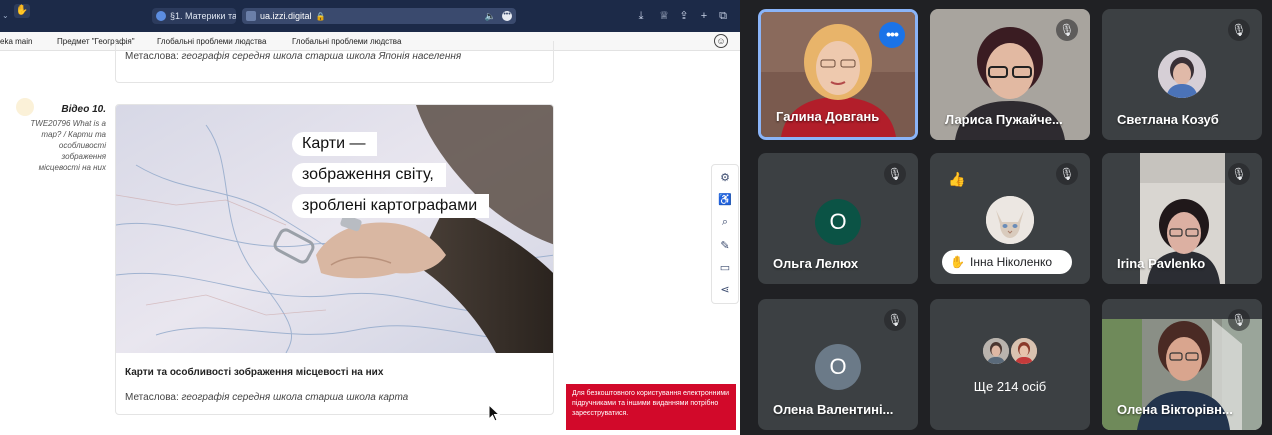  I want to click on participant-name: Irina Pavlenko, so click(1161, 263).